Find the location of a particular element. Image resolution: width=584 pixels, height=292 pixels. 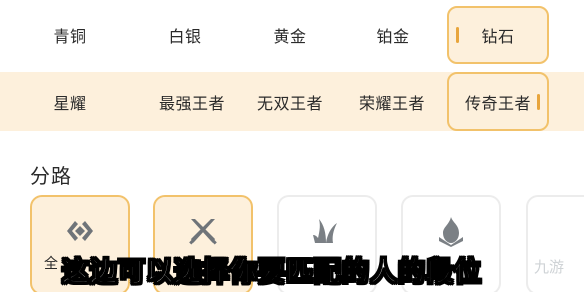

all-lanes-icon is located at coordinates (80, 231).